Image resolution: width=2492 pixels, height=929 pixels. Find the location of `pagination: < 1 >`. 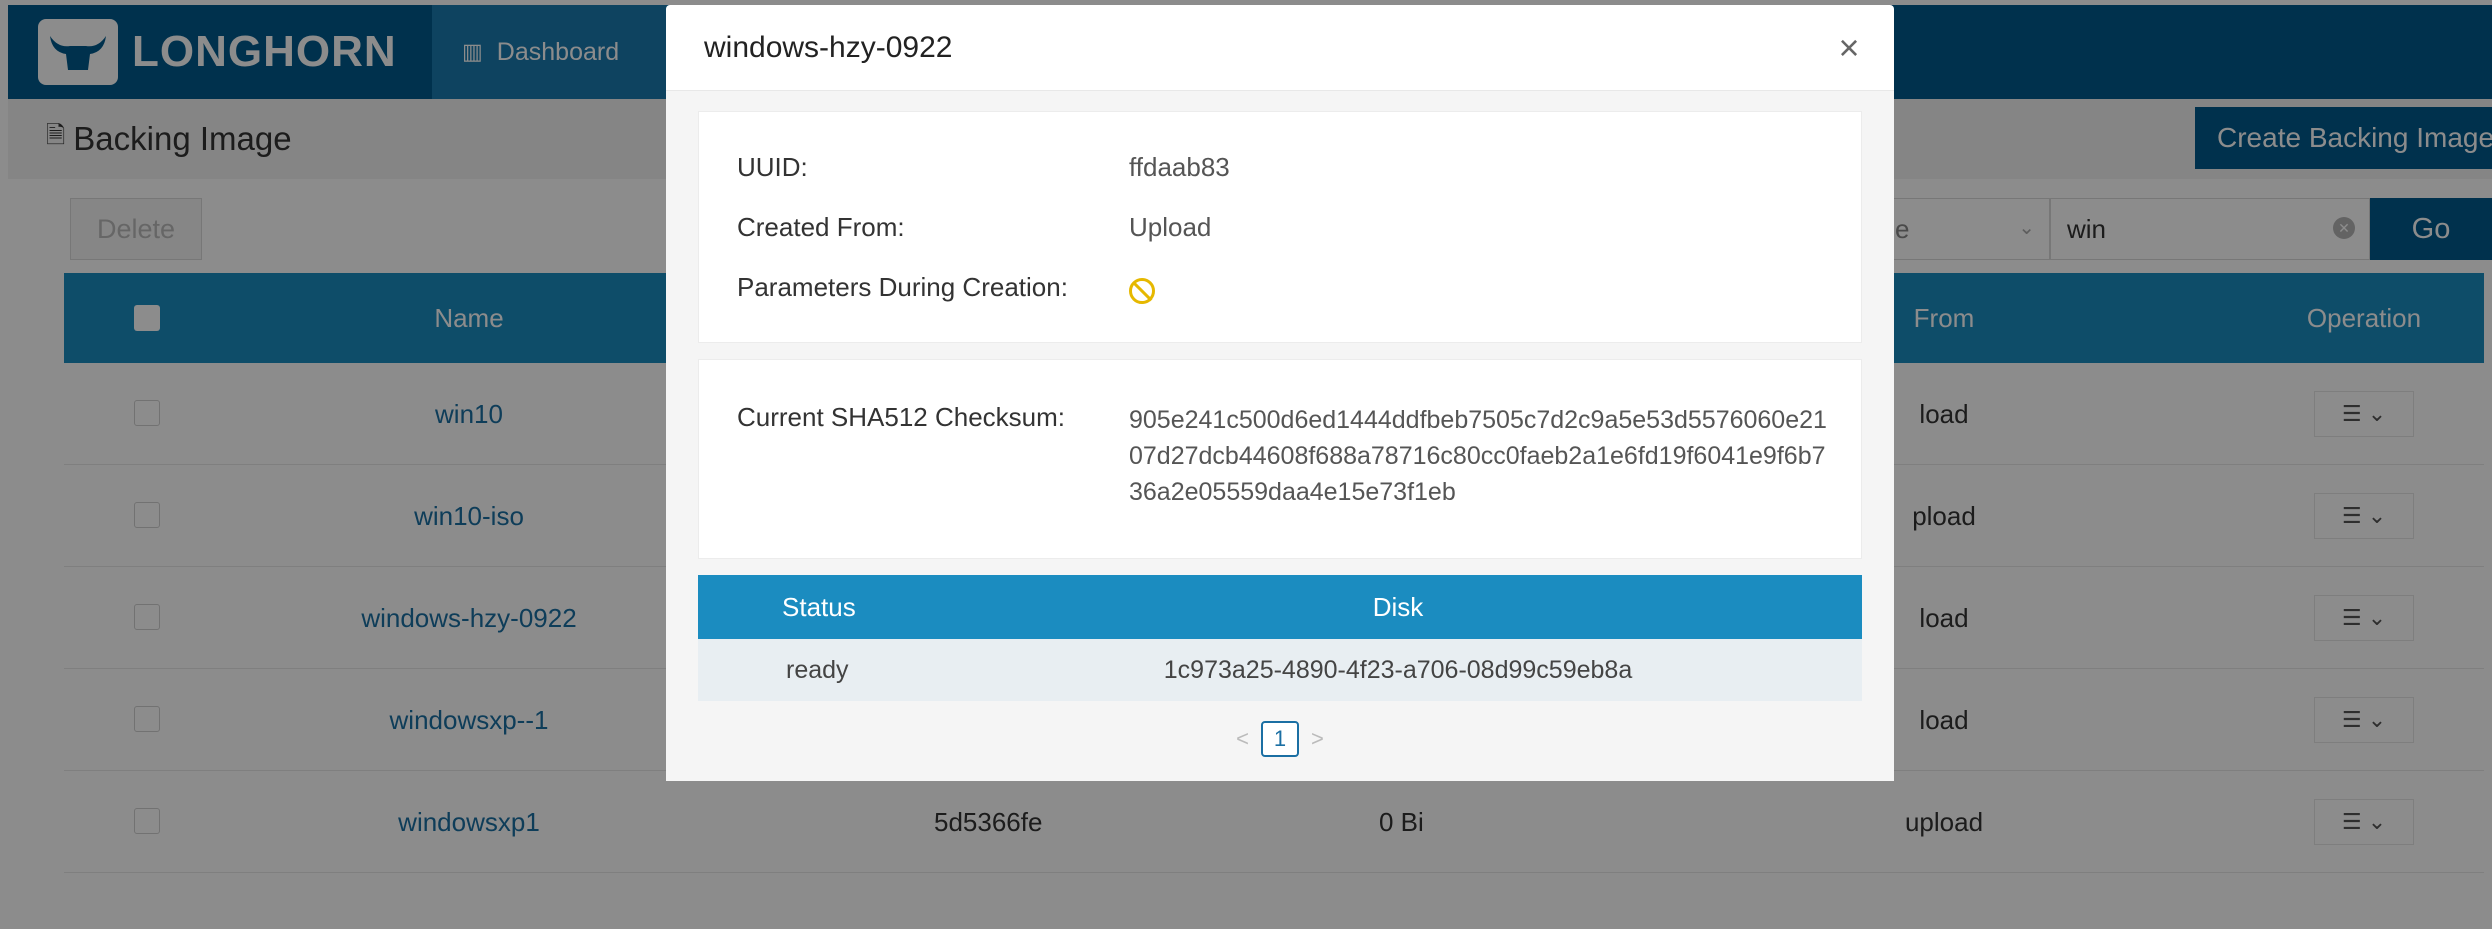

pagination: < 1 > is located at coordinates (1280, 739).